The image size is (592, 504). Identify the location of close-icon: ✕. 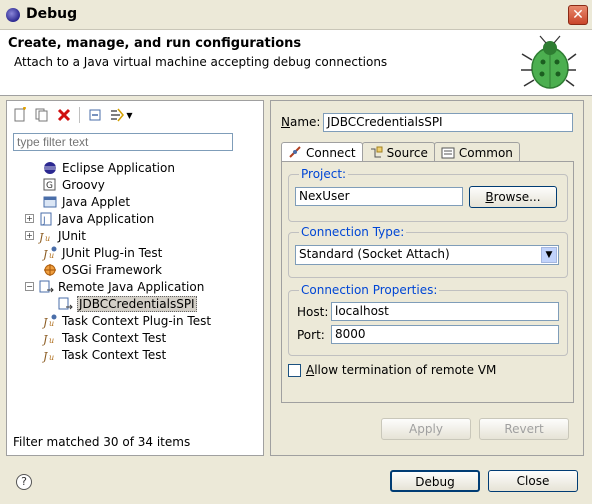
(578, 15).